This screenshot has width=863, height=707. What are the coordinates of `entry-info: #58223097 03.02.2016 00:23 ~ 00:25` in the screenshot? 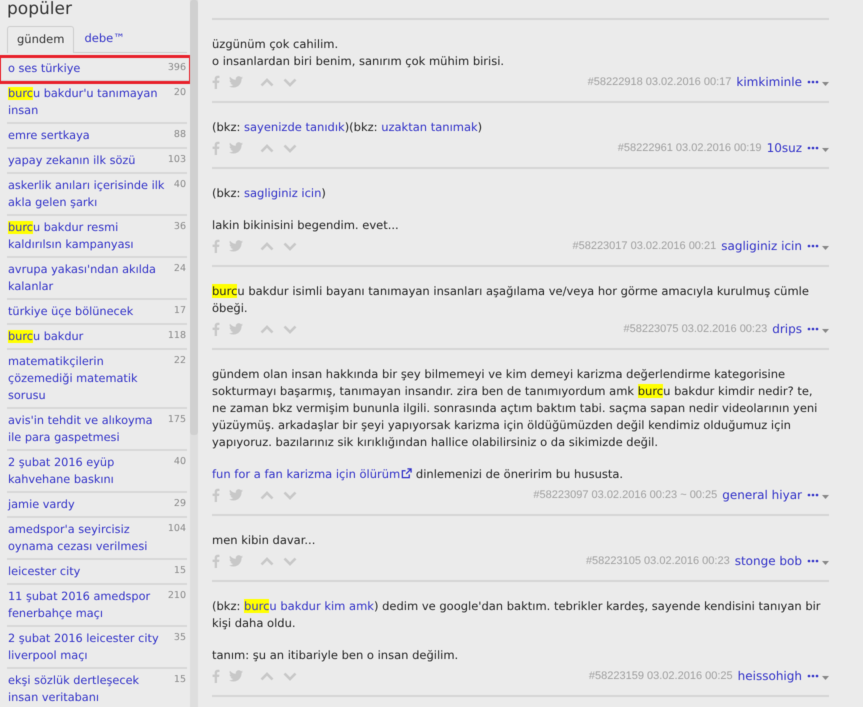 It's located at (625, 495).